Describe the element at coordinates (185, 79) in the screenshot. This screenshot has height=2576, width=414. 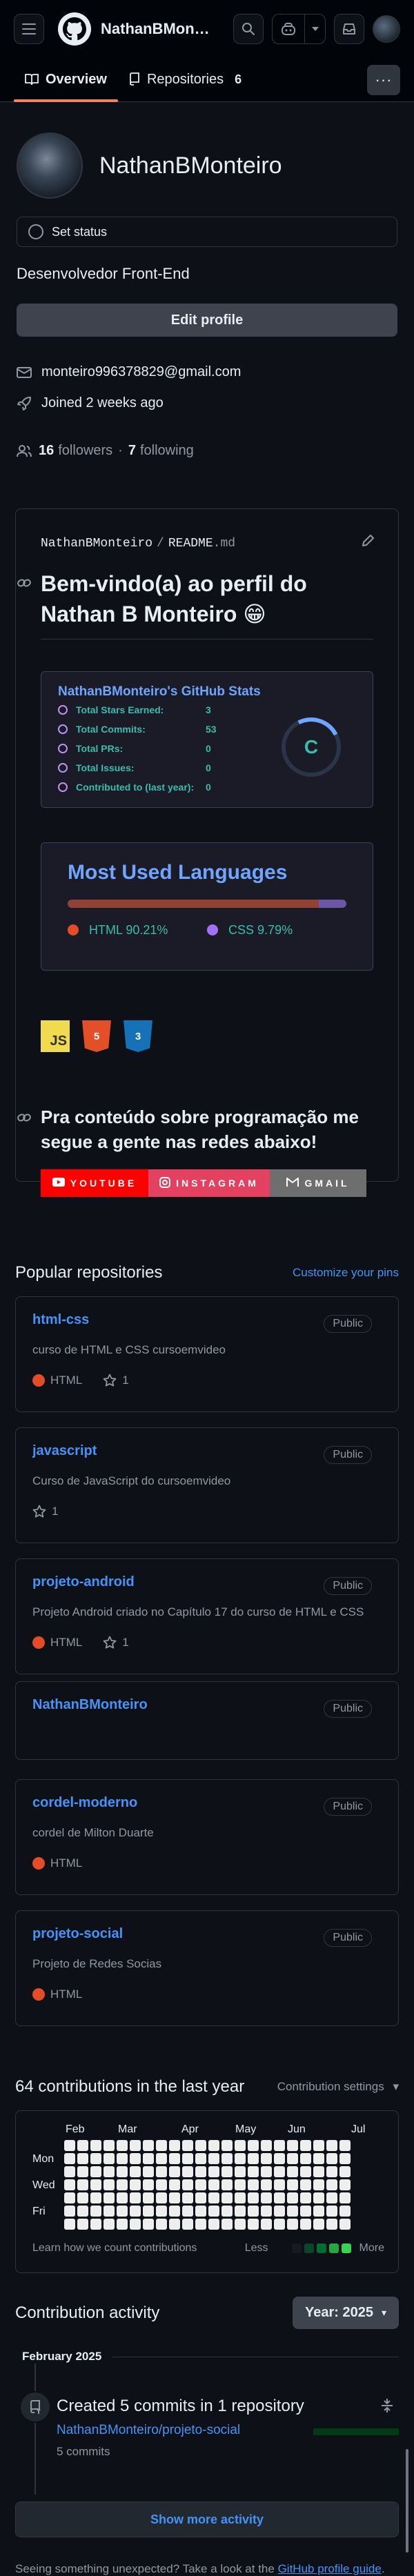
I see `tab-repositories: Repositories 6` at that location.